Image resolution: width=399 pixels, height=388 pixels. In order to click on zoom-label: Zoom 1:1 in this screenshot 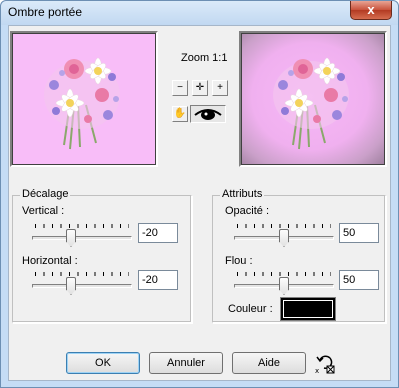, I will do `click(204, 58)`.